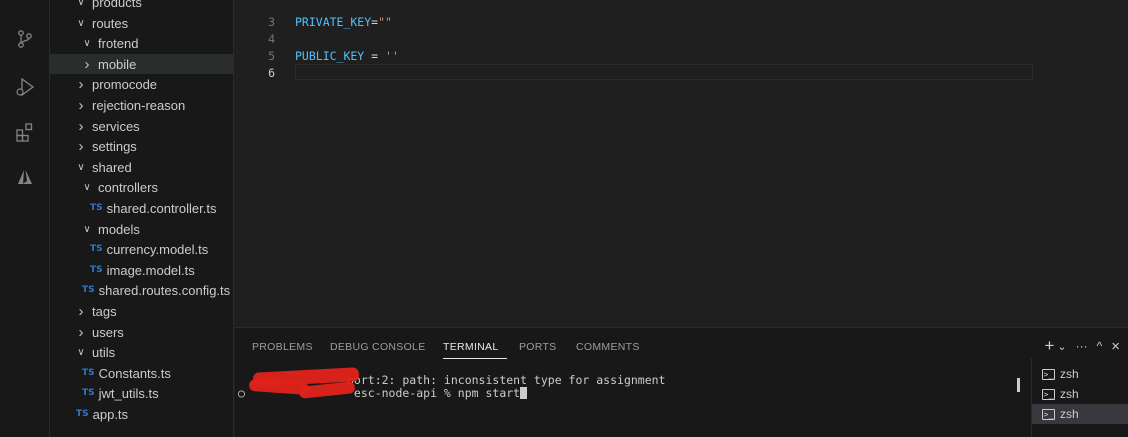 Image resolution: width=1128 pixels, height=437 pixels. I want to click on azure-icon, so click(25, 177).